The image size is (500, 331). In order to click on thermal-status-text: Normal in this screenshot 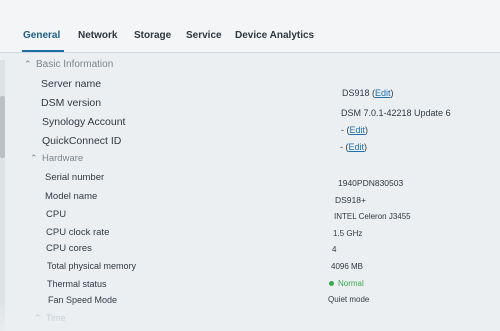, I will do `click(351, 283)`.